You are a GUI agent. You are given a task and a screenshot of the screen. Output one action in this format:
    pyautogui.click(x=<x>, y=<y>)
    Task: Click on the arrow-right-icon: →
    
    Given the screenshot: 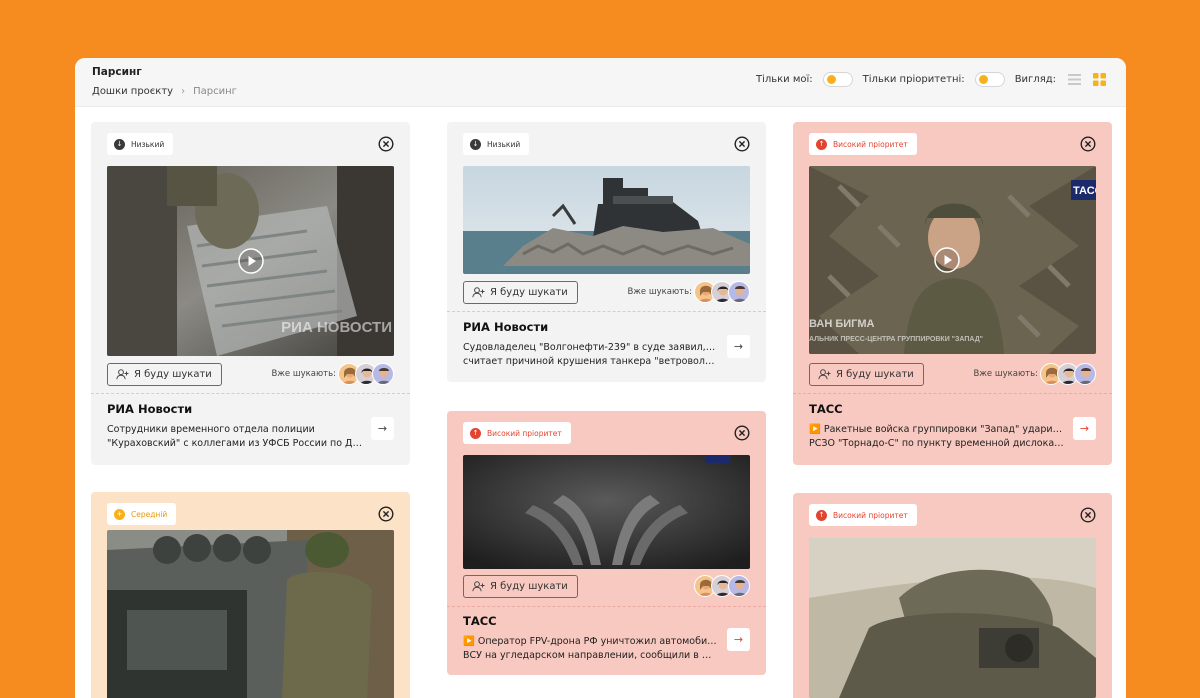 What is the action you would take?
    pyautogui.click(x=738, y=639)
    